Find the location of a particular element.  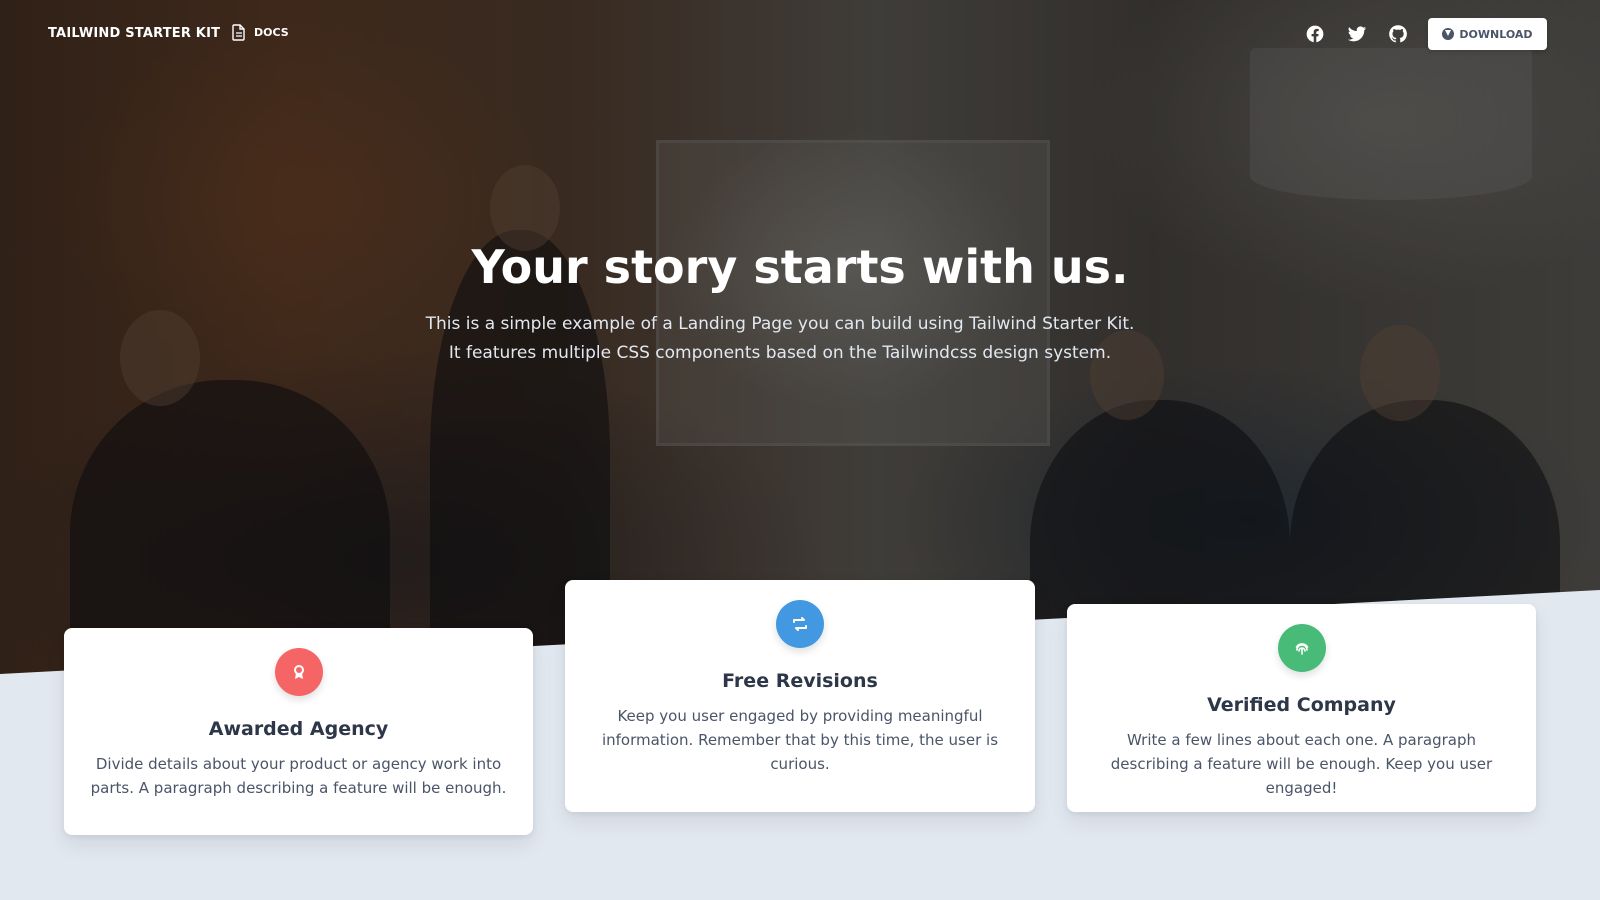

github-icon is located at coordinates (1398, 34).